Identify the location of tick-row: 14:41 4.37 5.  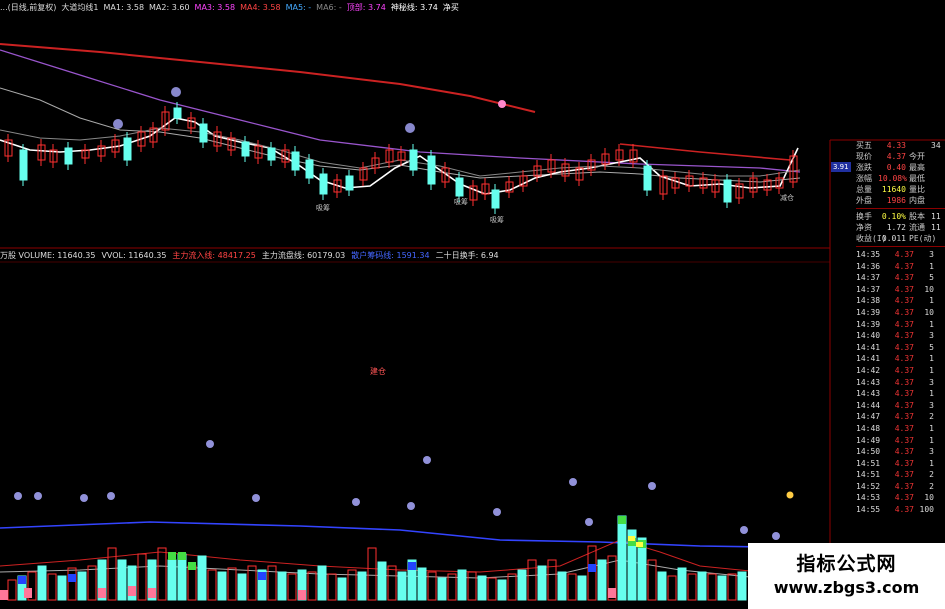
(900, 348).